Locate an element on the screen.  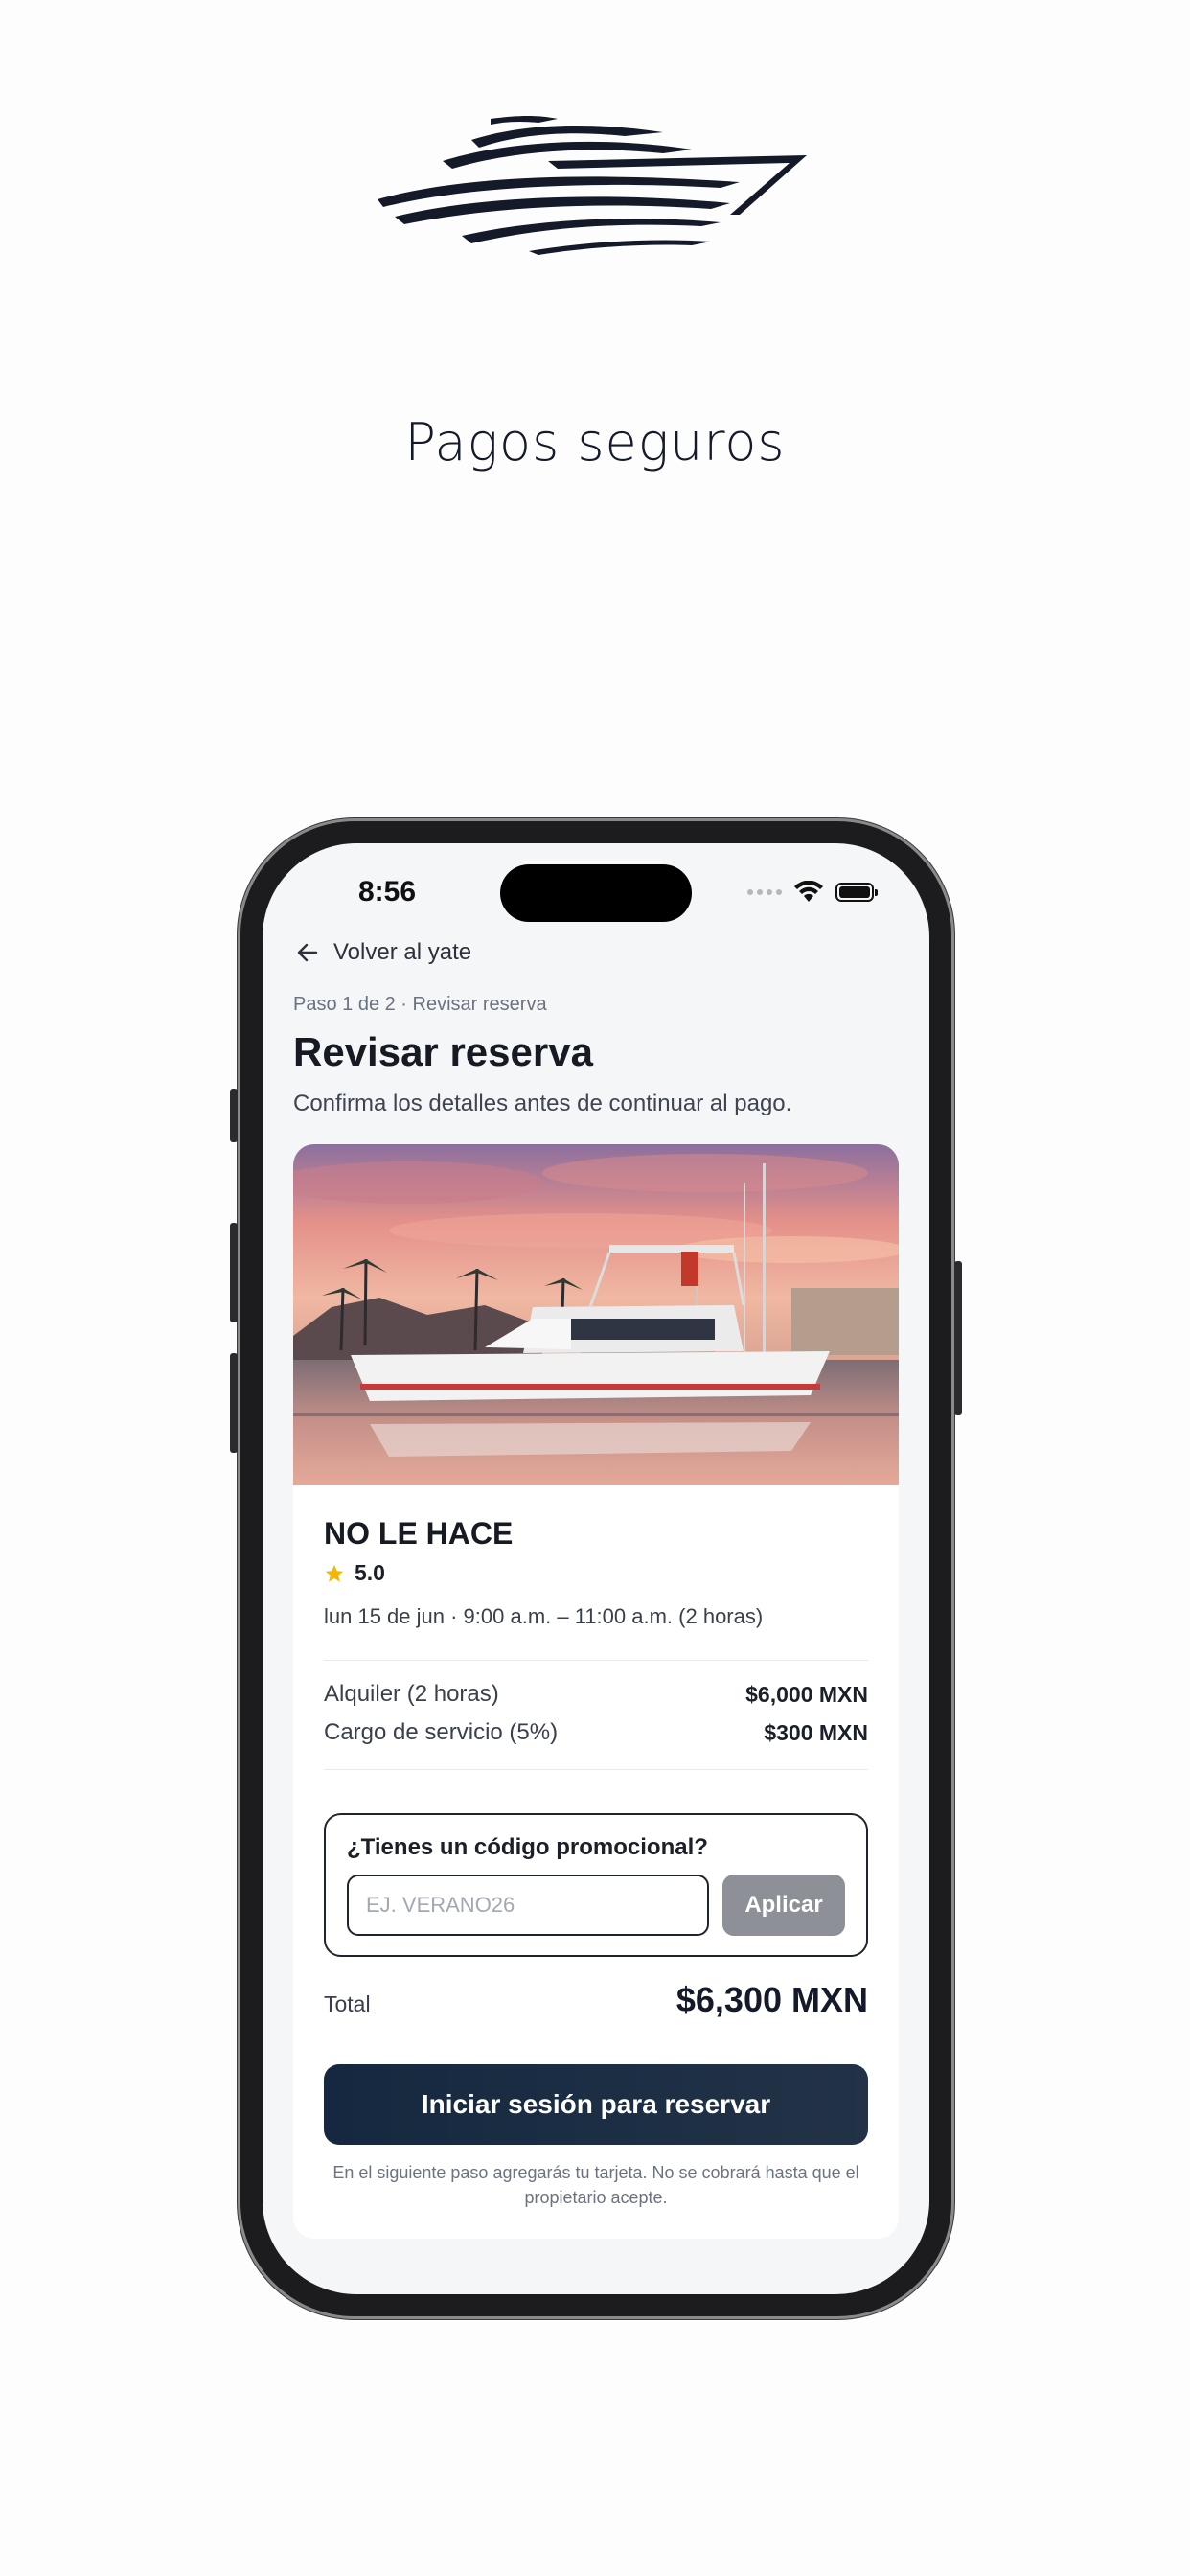
promo-code-label: ¿Tienes un código promocional? is located at coordinates (527, 1847).